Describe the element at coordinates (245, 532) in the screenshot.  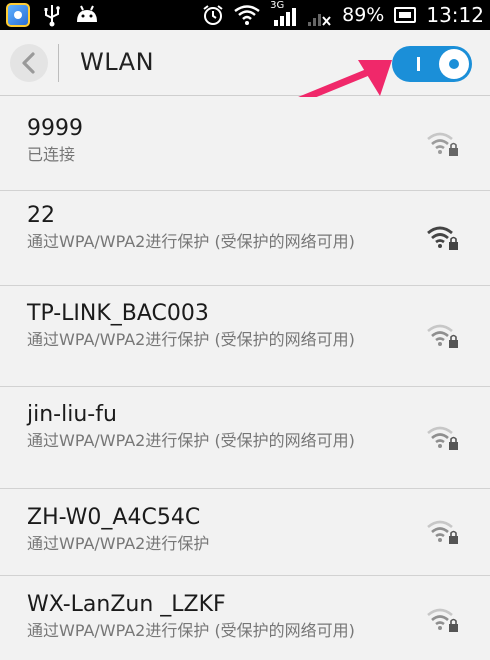
I see `network-item: ZH-W0_A4C54C 通过WPA/WPA2进行保护` at that location.